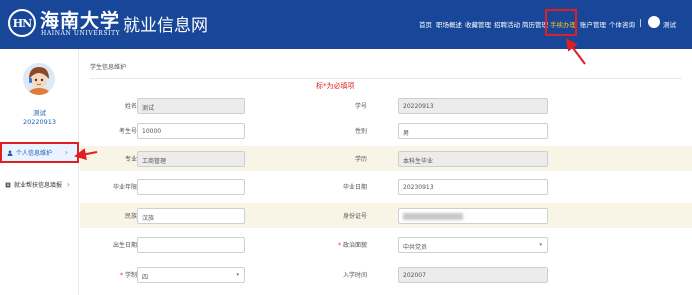 This screenshot has width=692, height=295. What do you see at coordinates (39, 172) in the screenshot?
I see `sidebar: 测试 20220913 个人信息维护 › 就业帮扶信息填报 ›` at bounding box center [39, 172].